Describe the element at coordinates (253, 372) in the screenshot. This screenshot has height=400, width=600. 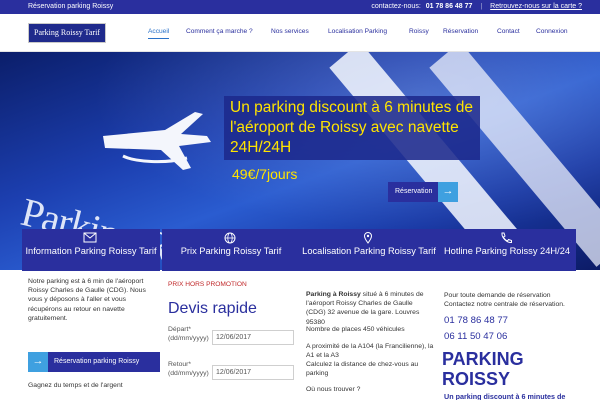
I see `retour-date-input: 12/06/2017` at that location.